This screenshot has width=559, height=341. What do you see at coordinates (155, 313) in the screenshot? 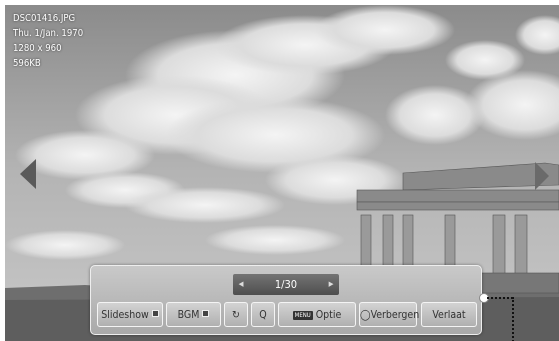
I see `slideshow-option-icon` at bounding box center [155, 313].